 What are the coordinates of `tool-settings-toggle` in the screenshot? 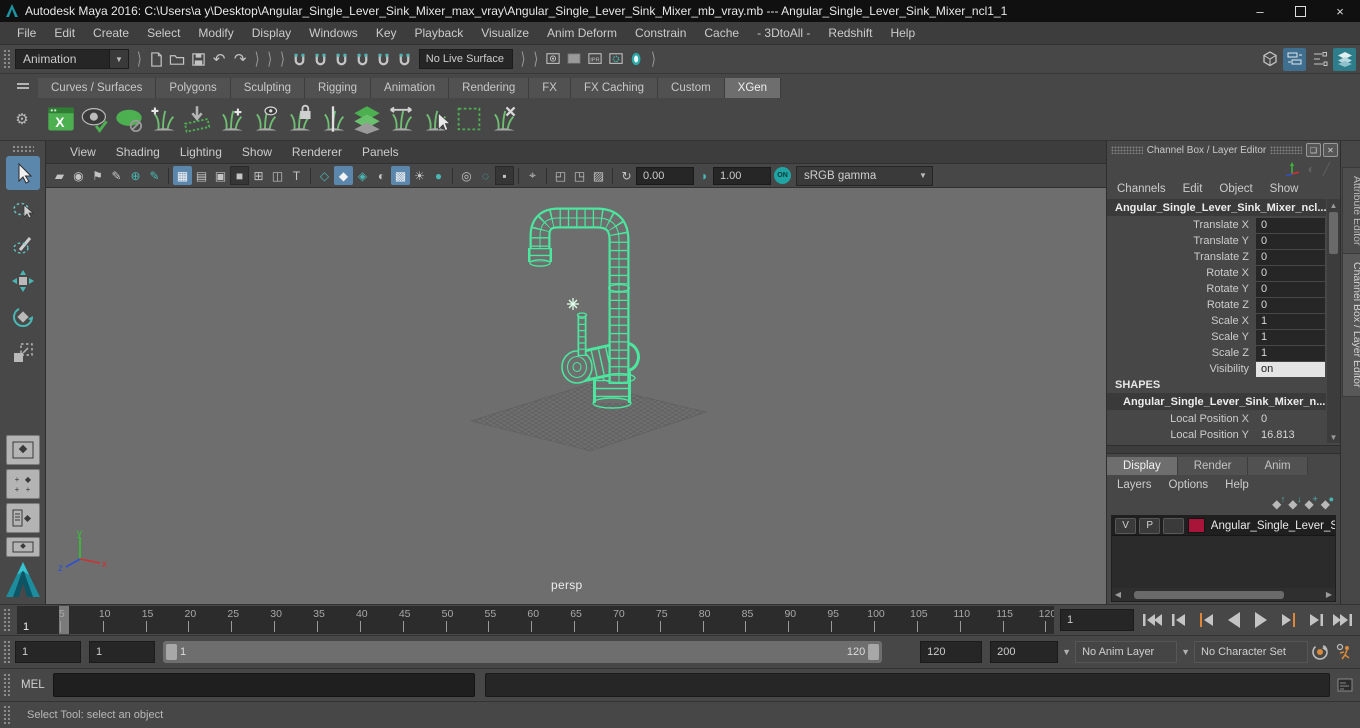 It's located at (1294, 59).